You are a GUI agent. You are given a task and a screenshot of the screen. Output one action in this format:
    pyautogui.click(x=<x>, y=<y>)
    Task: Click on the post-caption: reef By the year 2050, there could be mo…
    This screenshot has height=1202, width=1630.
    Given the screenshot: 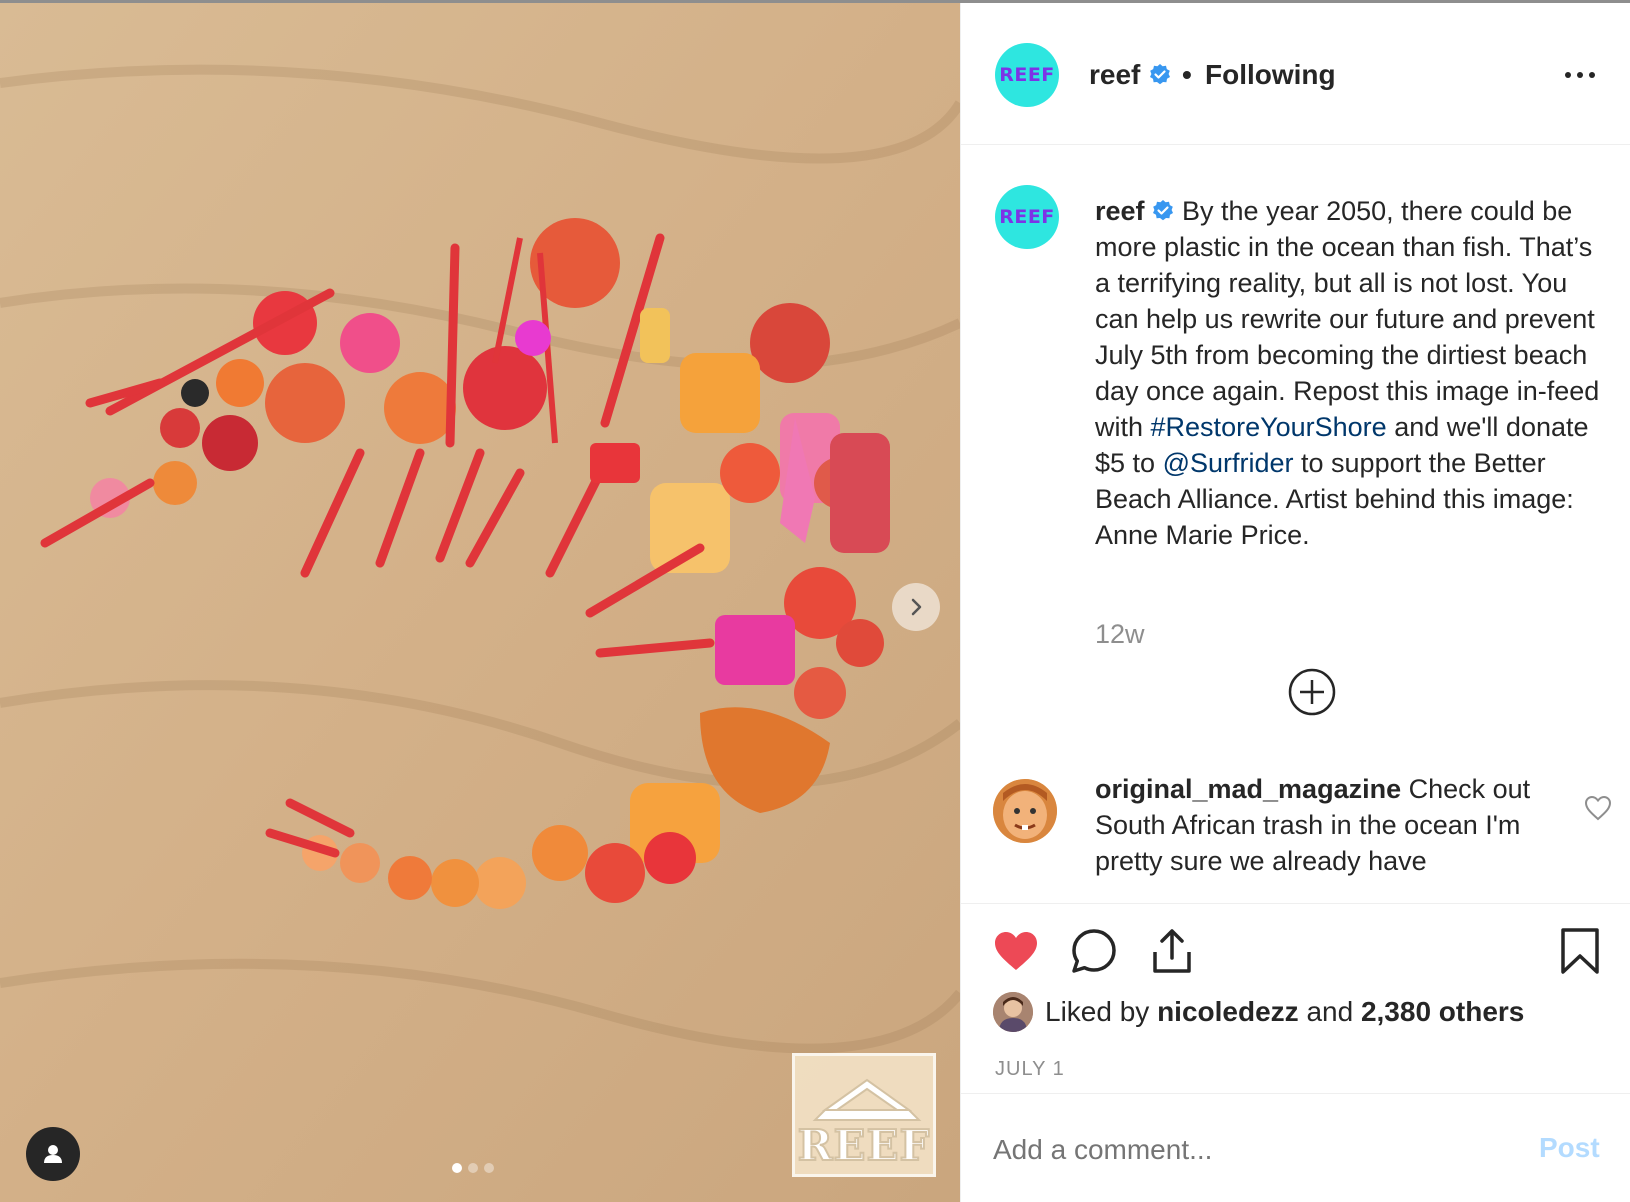 What is the action you would take?
    pyautogui.click(x=1351, y=373)
    